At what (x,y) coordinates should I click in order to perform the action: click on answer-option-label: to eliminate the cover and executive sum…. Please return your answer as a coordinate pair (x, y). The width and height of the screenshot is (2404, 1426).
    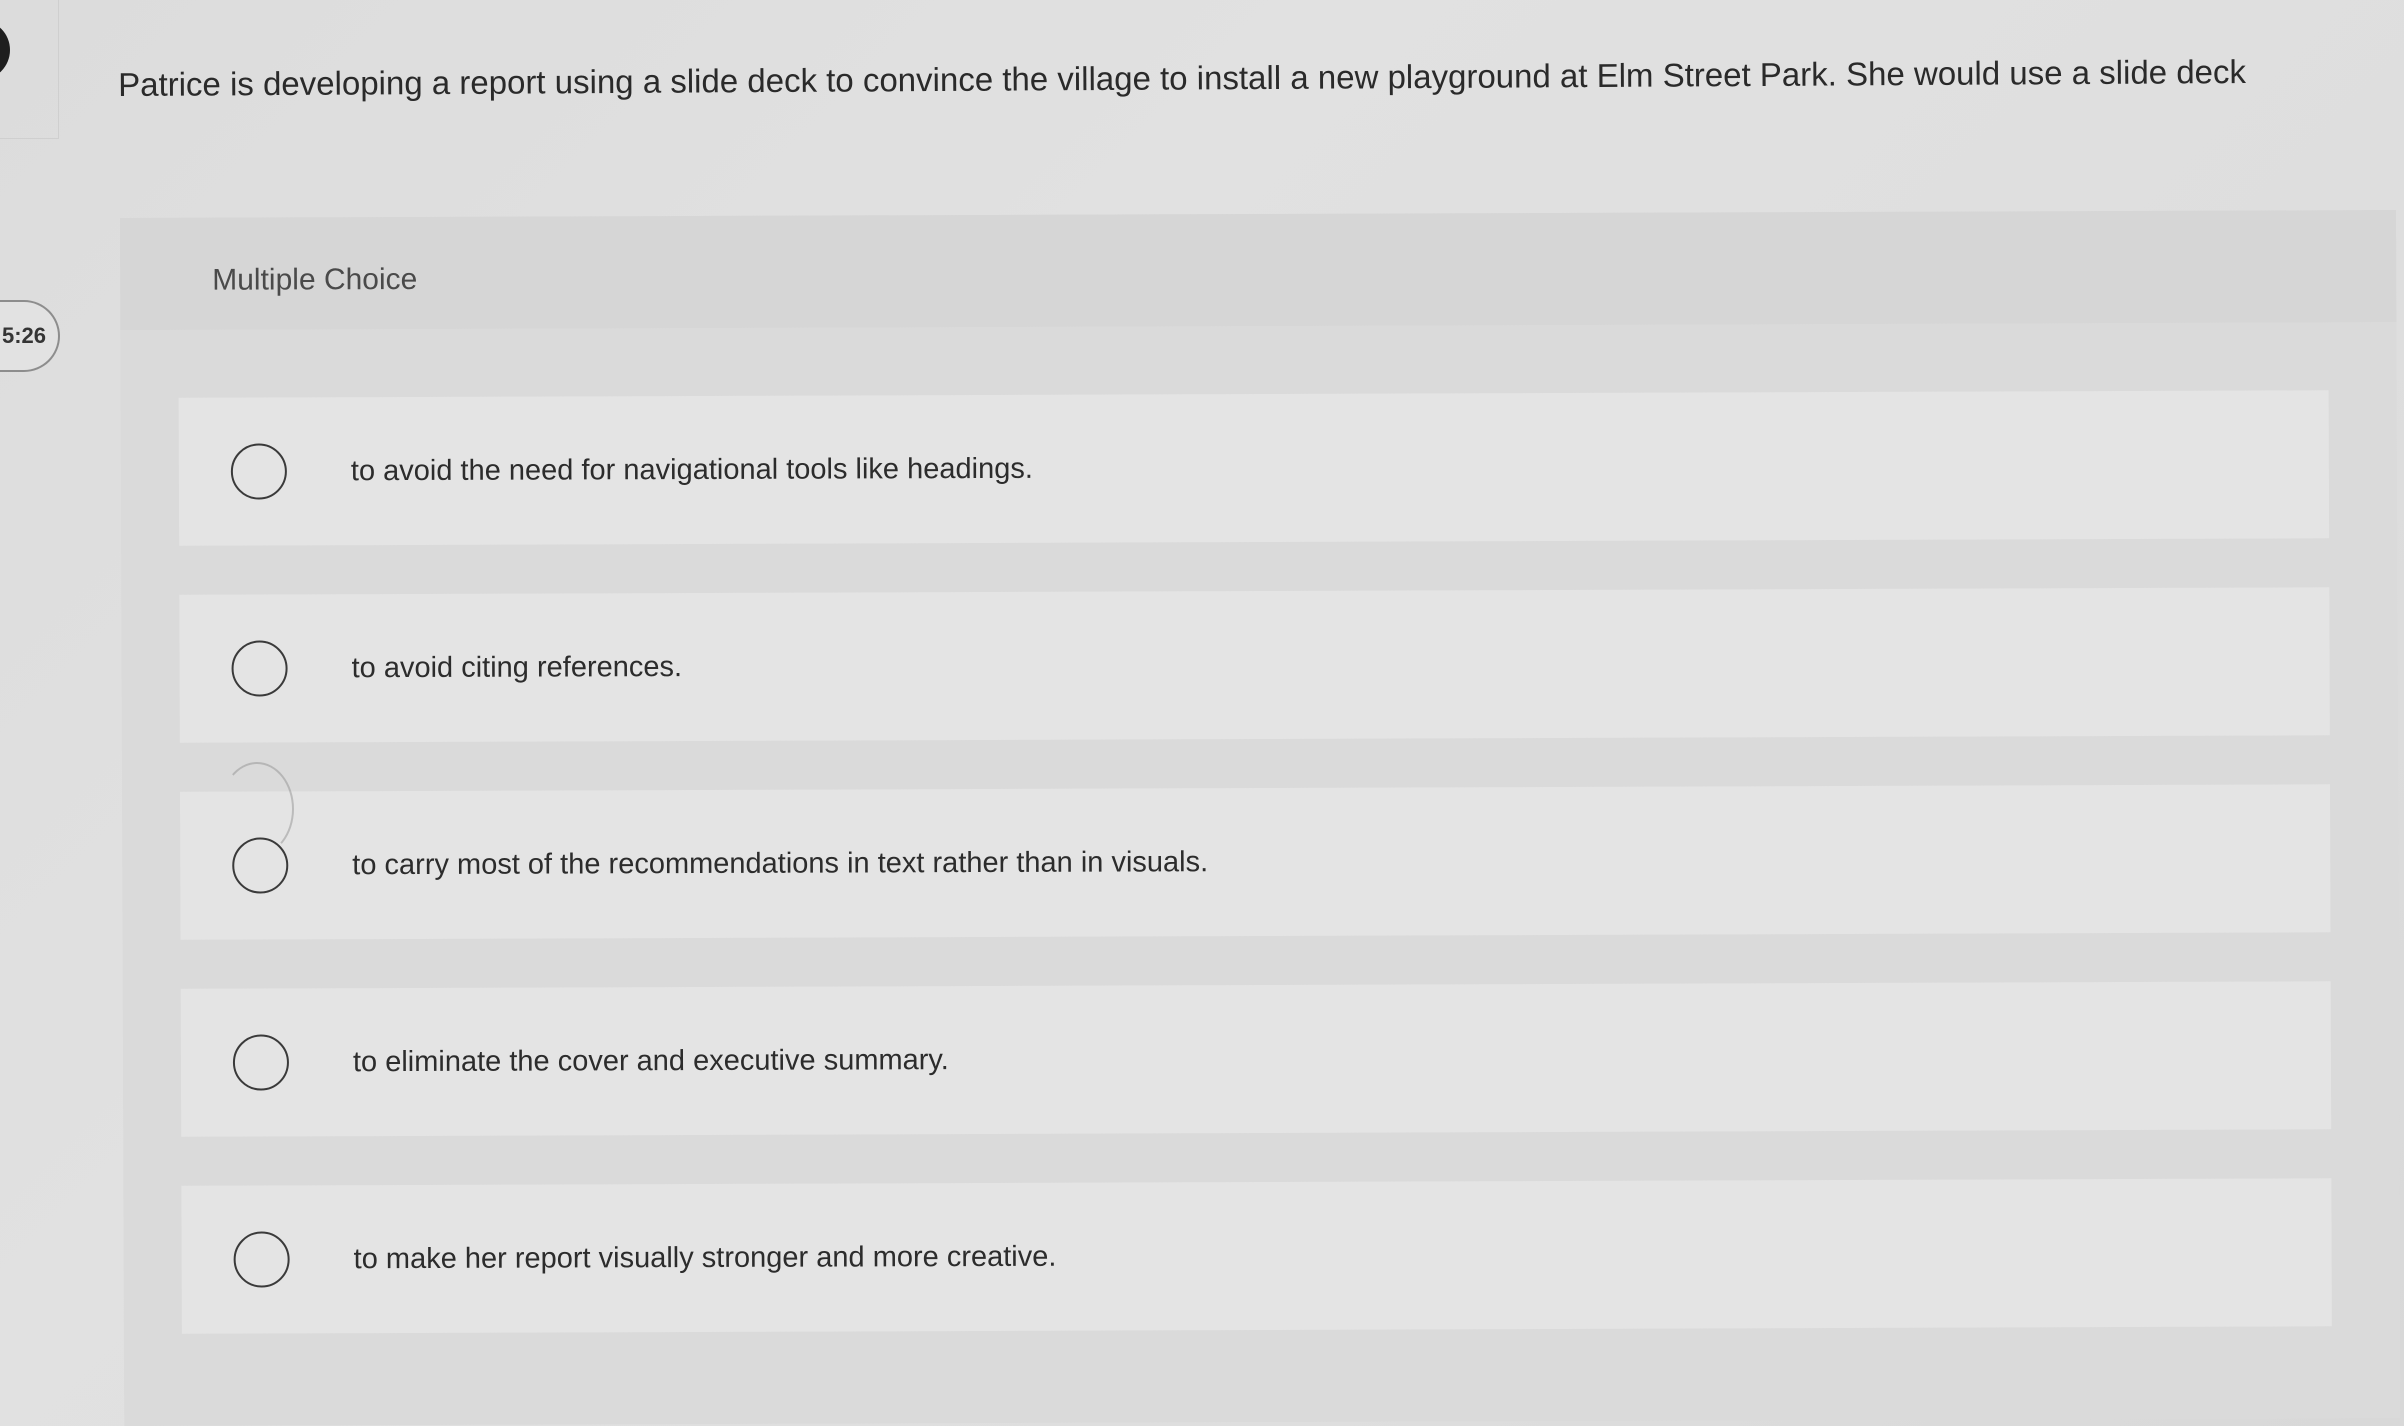
    Looking at the image, I should click on (650, 1060).